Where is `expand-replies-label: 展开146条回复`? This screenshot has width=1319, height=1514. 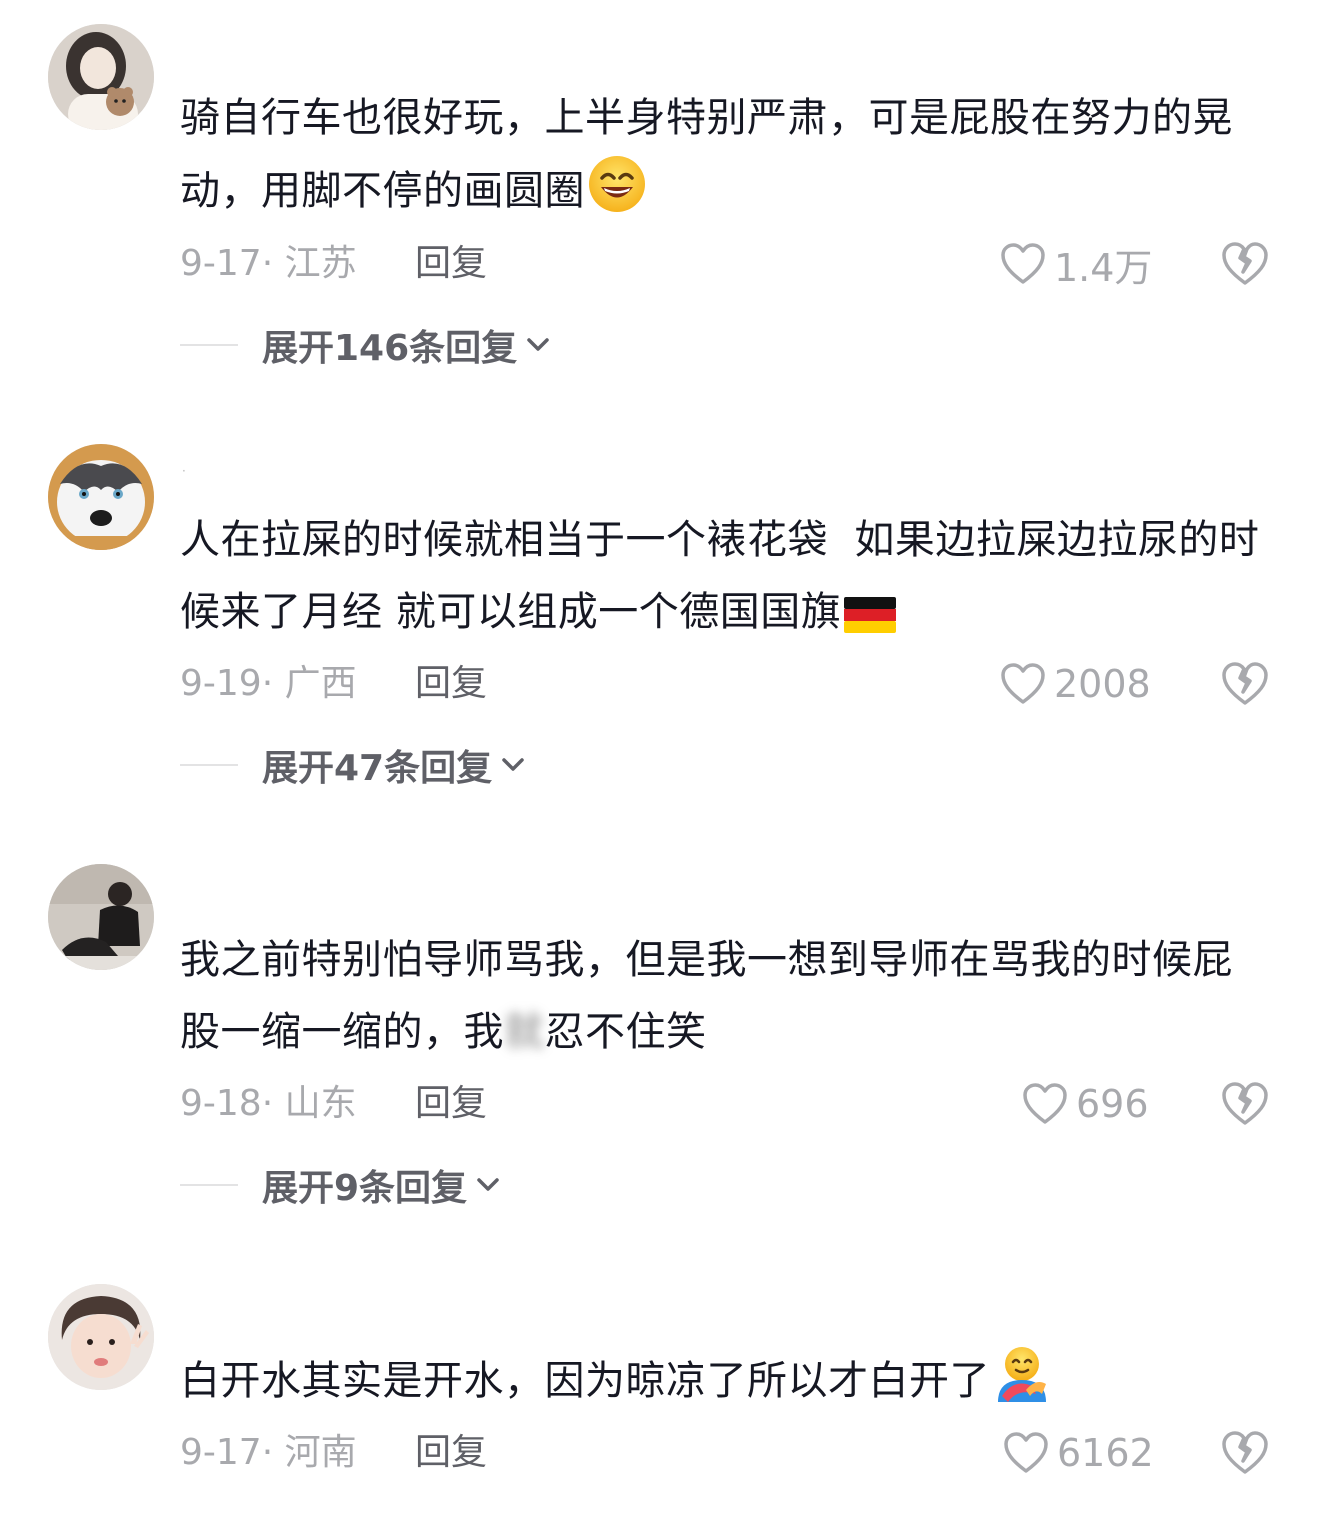 expand-replies-label: 展开146条回复 is located at coordinates (390, 348).